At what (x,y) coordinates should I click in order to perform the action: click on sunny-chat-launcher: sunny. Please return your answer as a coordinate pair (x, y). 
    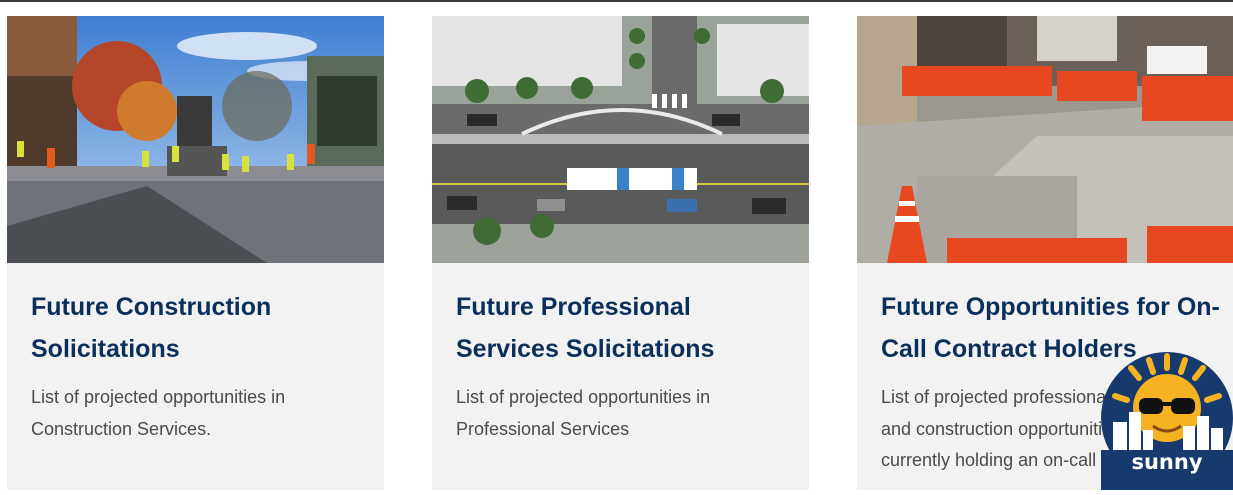
    Looking at the image, I should click on (1167, 418).